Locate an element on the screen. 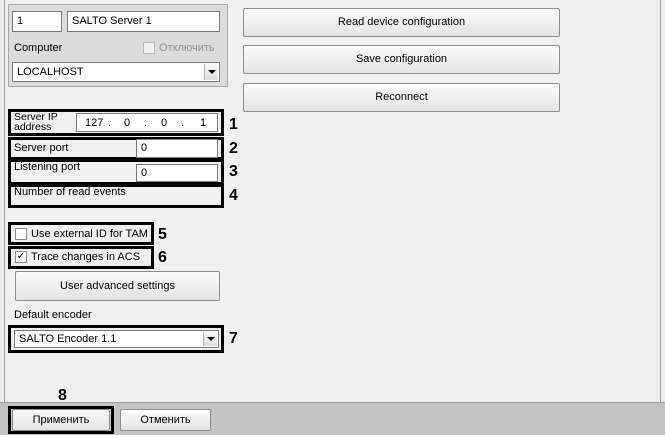  user-advanced-settings-button: User advanced settings is located at coordinates (117, 286).